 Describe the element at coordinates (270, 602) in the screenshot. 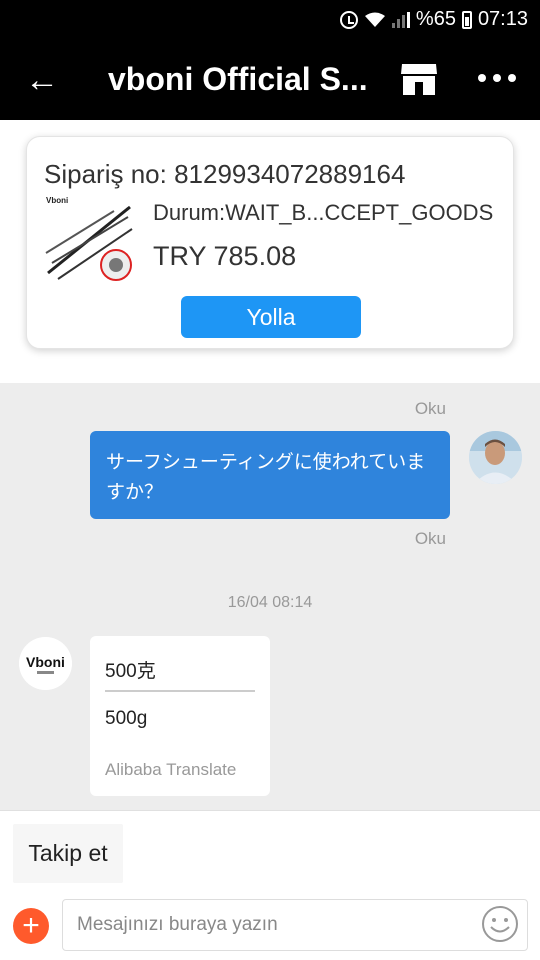

I see `message-timestamp: 16/04 08:14` at that location.